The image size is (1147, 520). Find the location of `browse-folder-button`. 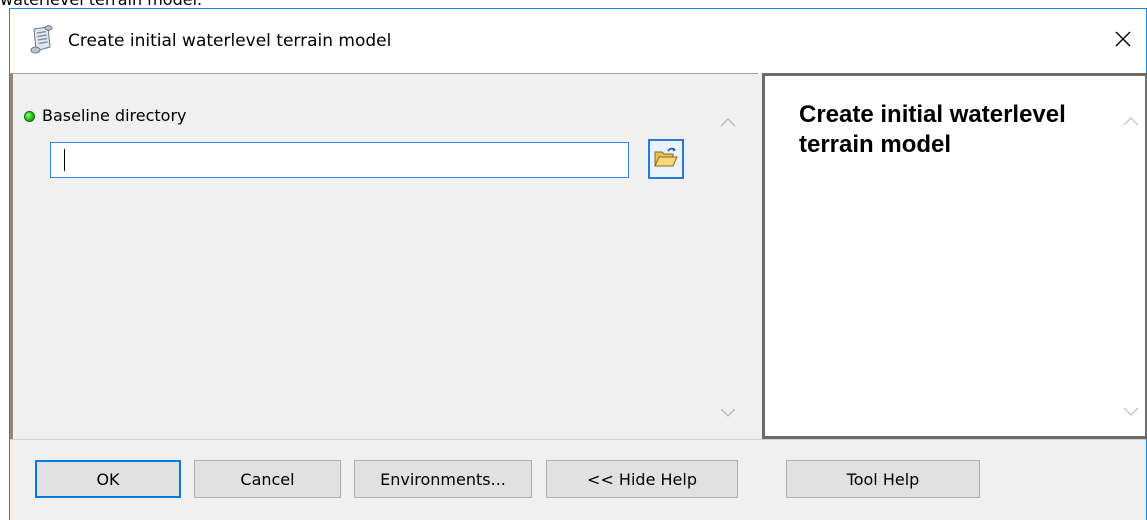

browse-folder-button is located at coordinates (666, 159).